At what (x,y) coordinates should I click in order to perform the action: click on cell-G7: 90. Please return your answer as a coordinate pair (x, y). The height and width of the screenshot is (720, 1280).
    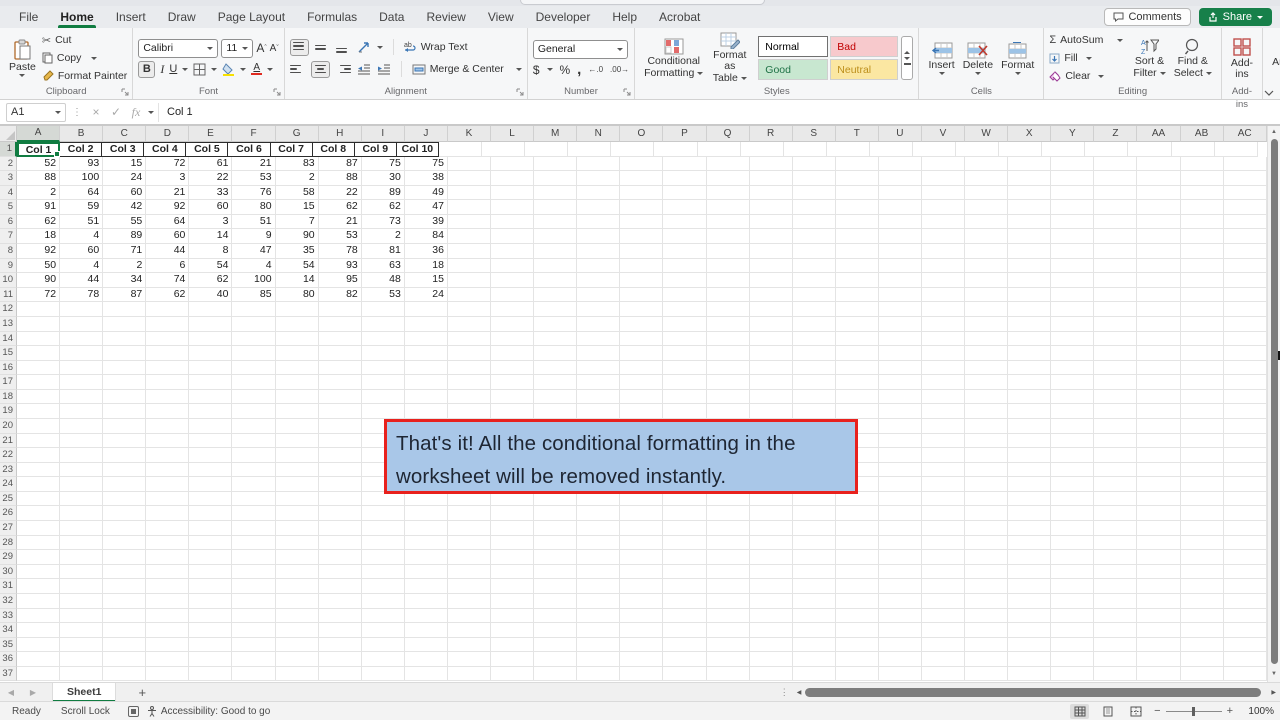
    Looking at the image, I should click on (297, 237).